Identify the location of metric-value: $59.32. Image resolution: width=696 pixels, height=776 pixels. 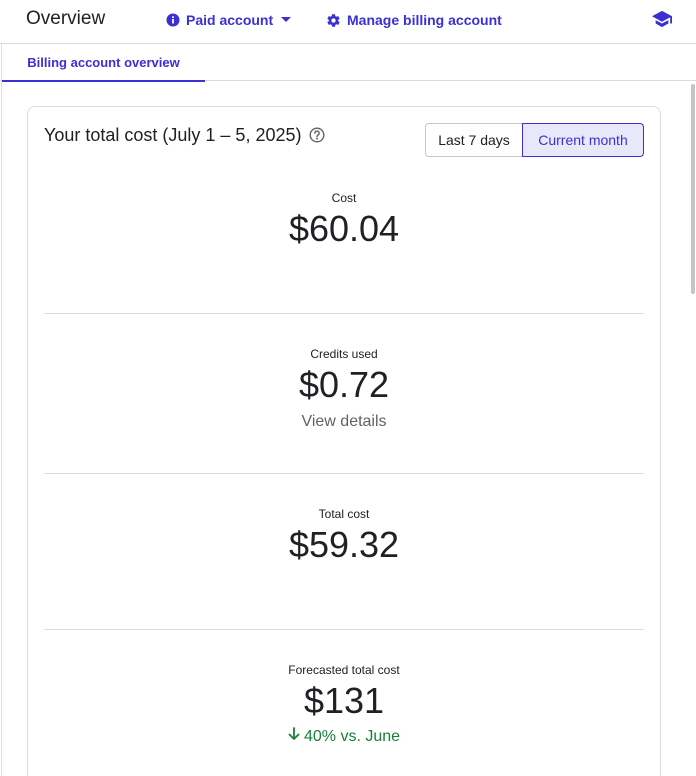
(344, 544).